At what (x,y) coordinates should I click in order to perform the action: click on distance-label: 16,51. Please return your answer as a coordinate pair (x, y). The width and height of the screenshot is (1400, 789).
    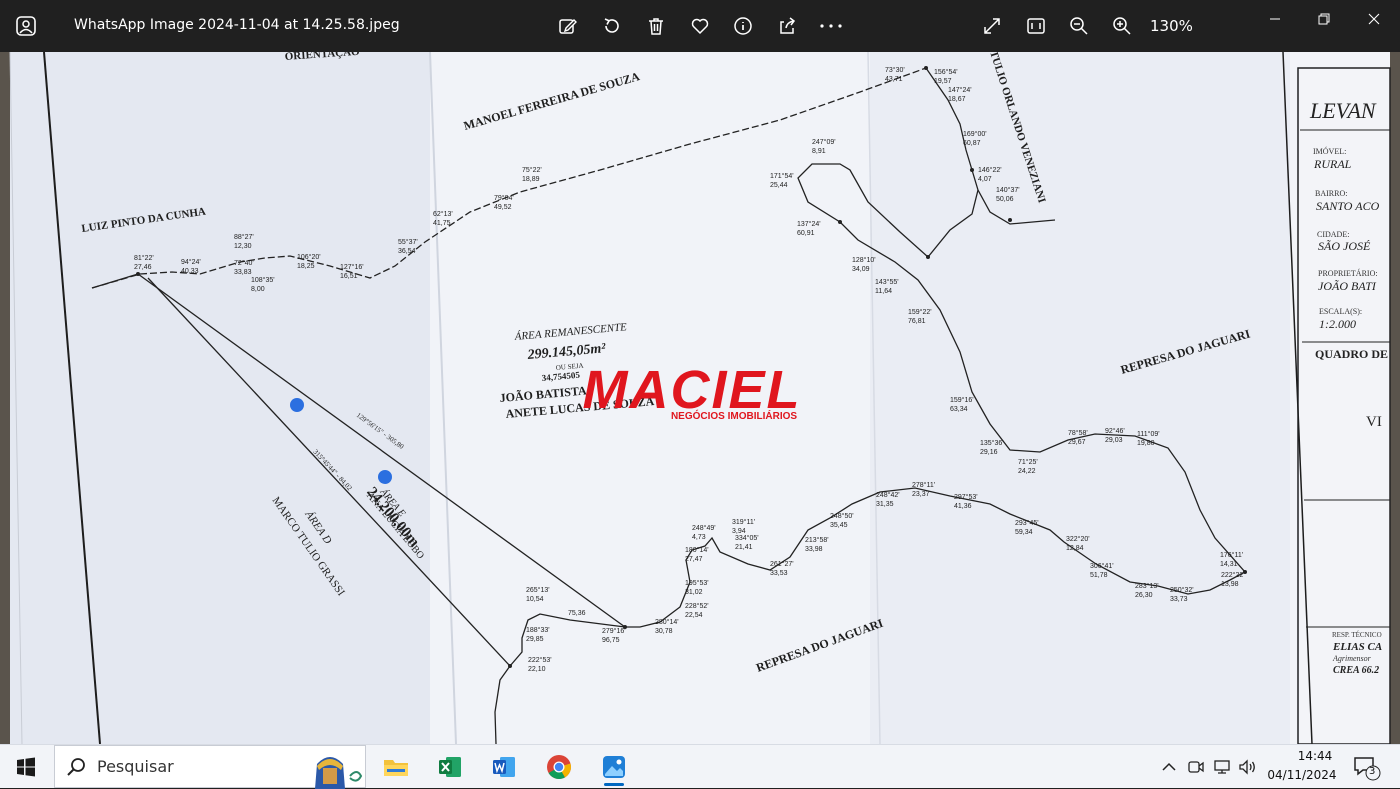
    Looking at the image, I should click on (349, 276).